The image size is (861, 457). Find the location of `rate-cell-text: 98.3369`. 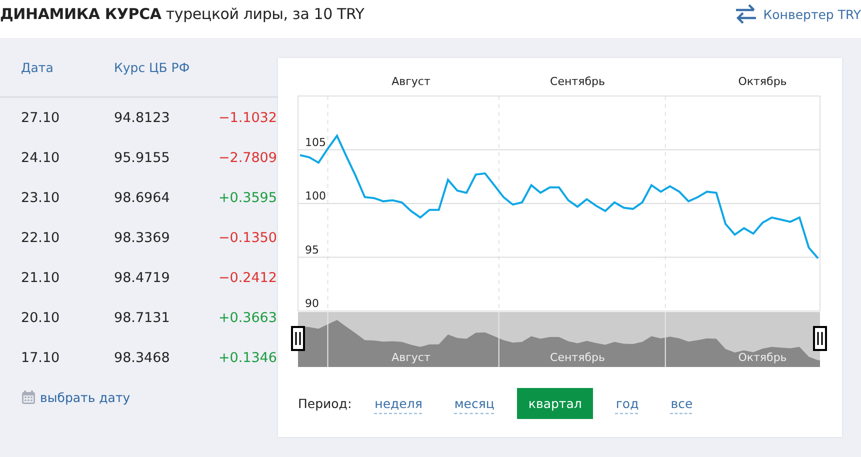

rate-cell-text: 98.3369 is located at coordinates (142, 238).